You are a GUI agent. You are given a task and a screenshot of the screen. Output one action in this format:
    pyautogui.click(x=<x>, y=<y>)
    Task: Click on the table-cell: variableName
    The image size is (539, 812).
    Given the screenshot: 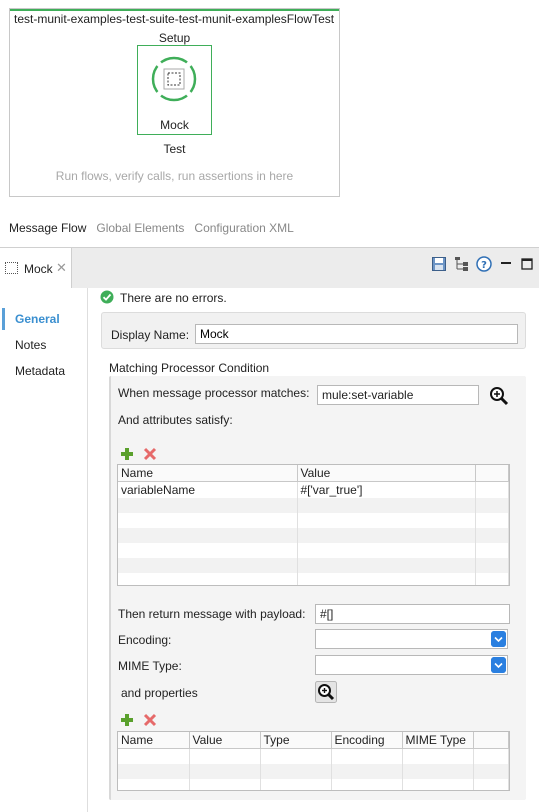 What is the action you would take?
    pyautogui.click(x=208, y=489)
    